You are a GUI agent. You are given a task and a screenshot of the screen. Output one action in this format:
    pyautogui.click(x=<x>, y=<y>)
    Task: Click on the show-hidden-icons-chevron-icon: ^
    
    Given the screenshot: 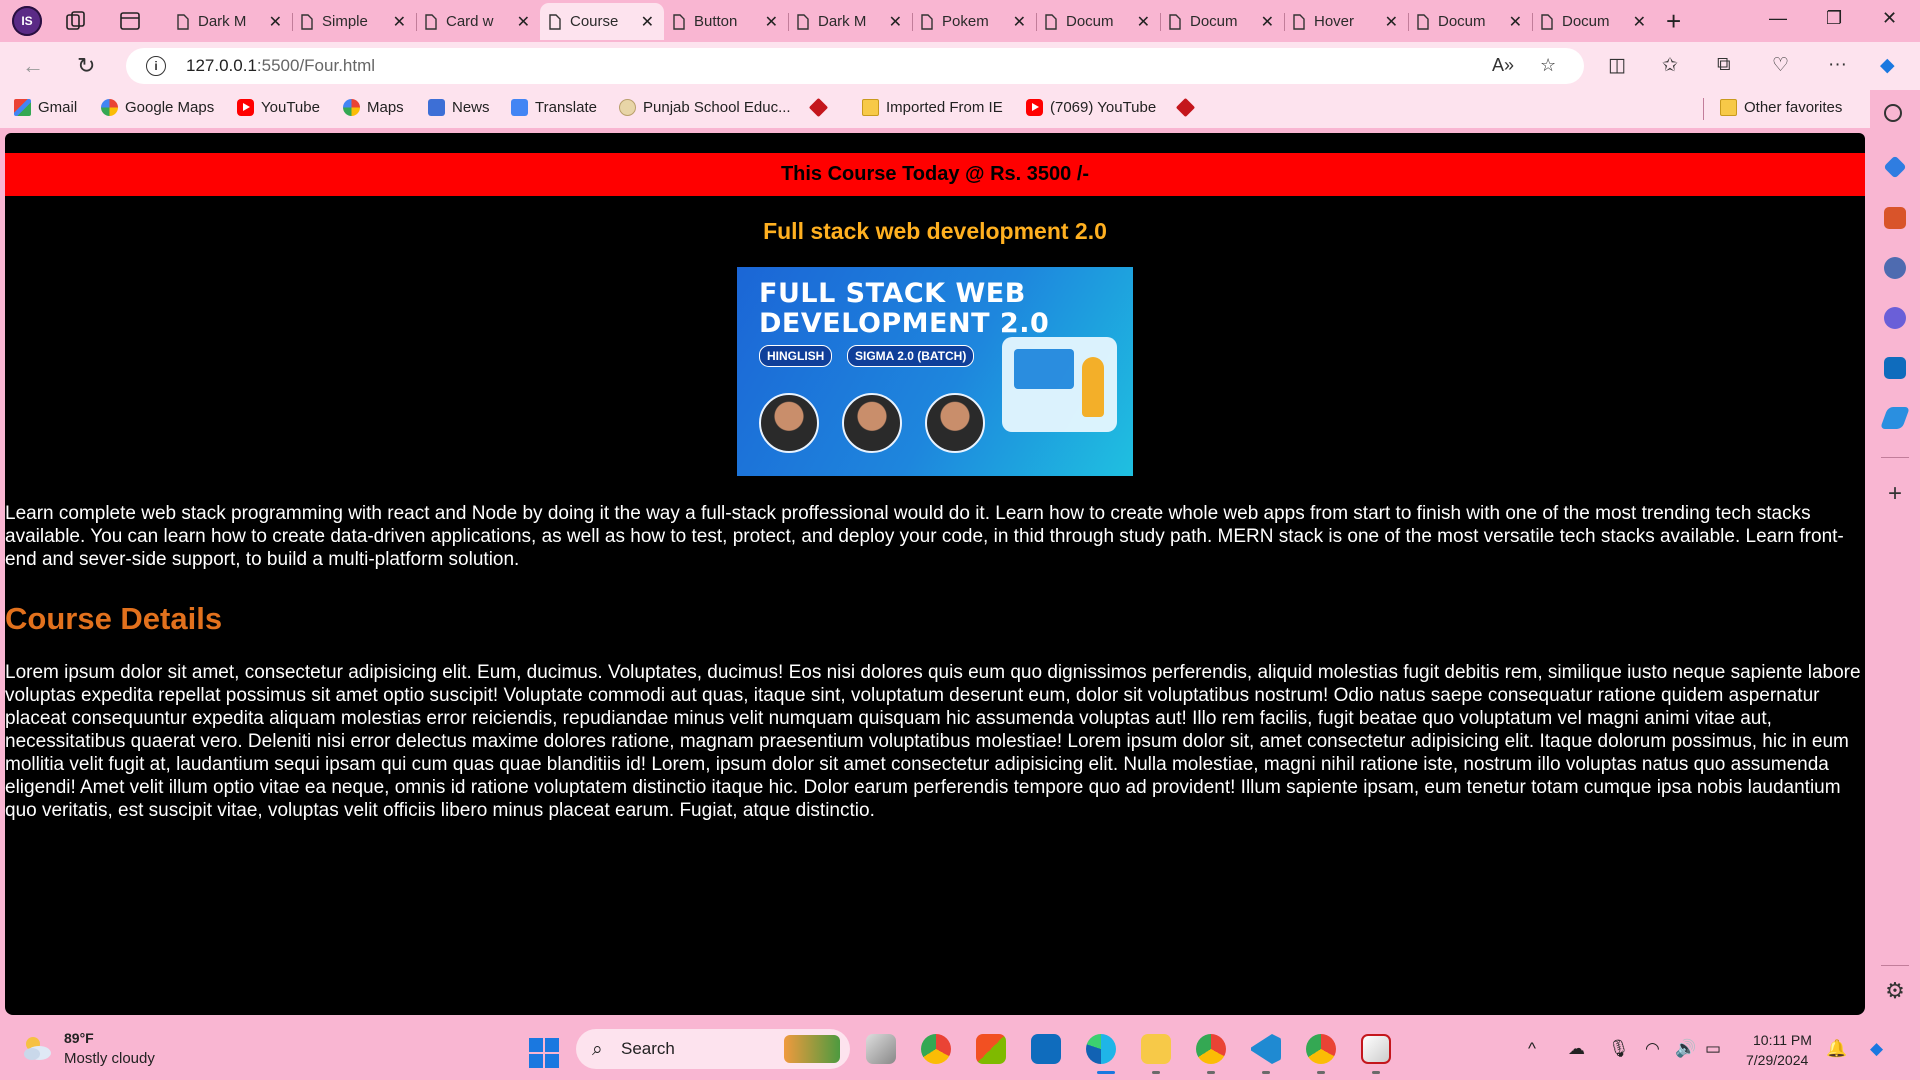 What is the action you would take?
    pyautogui.click(x=1532, y=1049)
    